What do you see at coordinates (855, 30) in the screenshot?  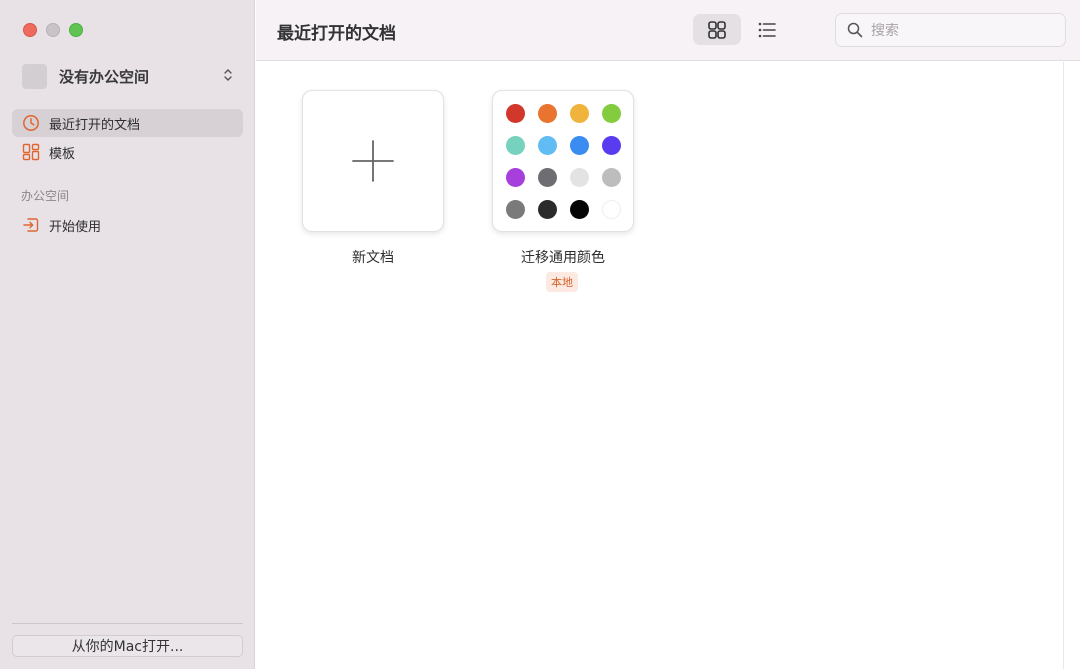 I see `search-icon` at bounding box center [855, 30].